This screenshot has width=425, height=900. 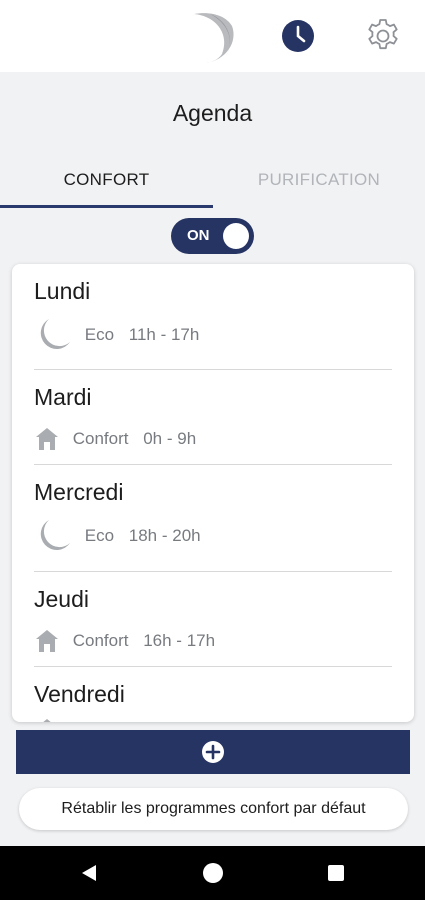 What do you see at coordinates (298, 36) in the screenshot?
I see `clock-icon` at bounding box center [298, 36].